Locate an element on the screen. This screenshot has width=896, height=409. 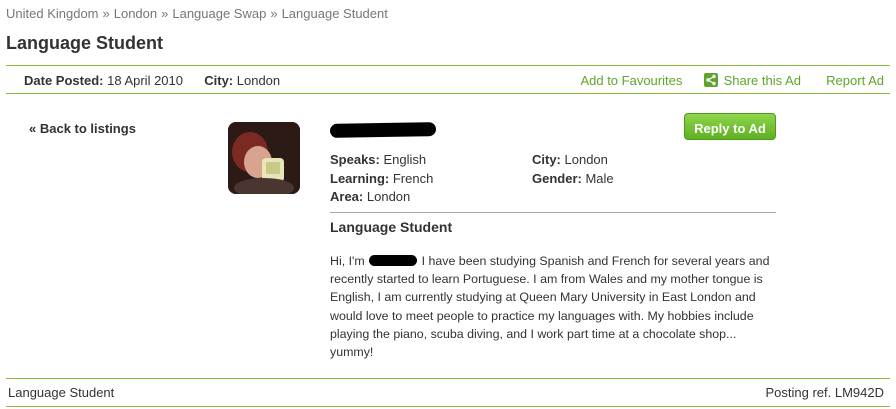
learning-row: Learning: French is located at coordinates (381, 178).